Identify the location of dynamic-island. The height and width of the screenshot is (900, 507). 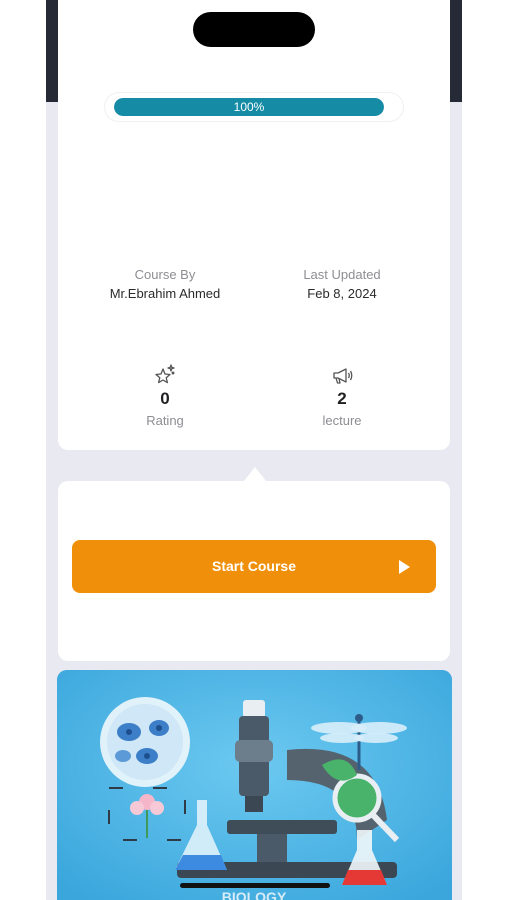
(254, 29).